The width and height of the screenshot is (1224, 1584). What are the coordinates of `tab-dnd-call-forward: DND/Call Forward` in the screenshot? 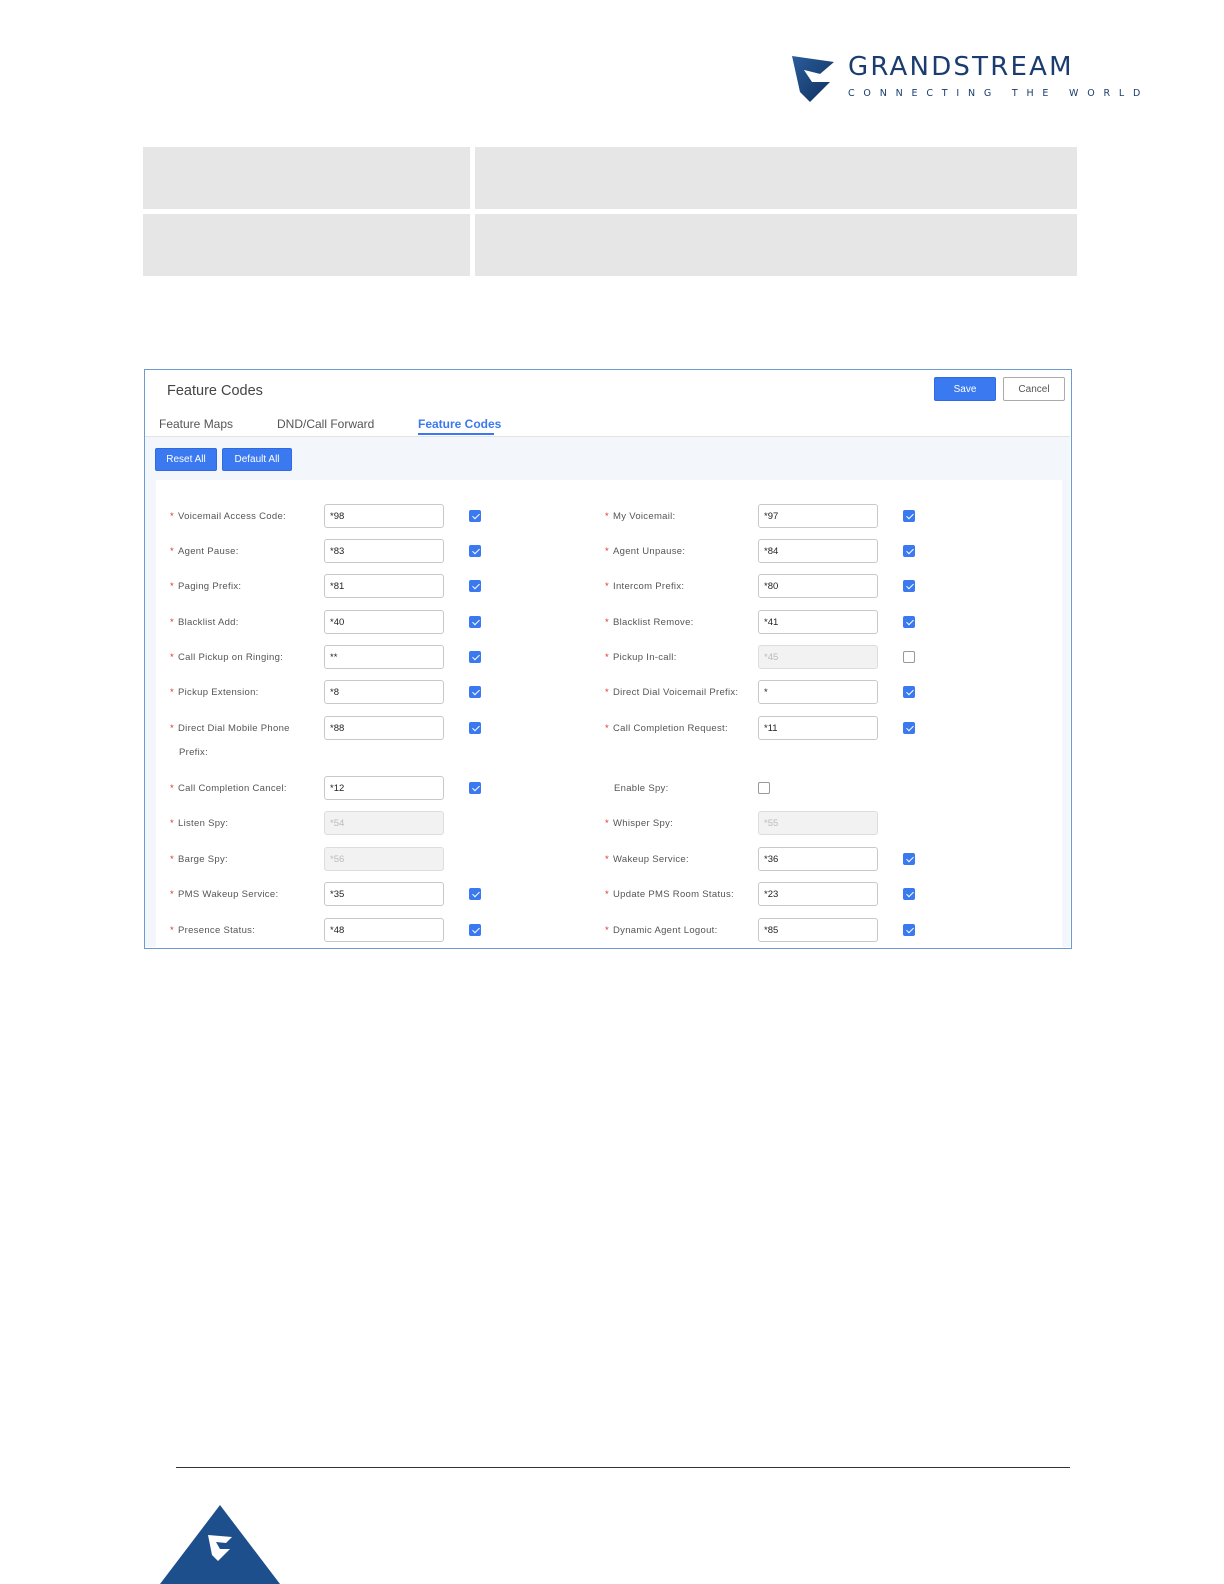 It's located at (325, 424).